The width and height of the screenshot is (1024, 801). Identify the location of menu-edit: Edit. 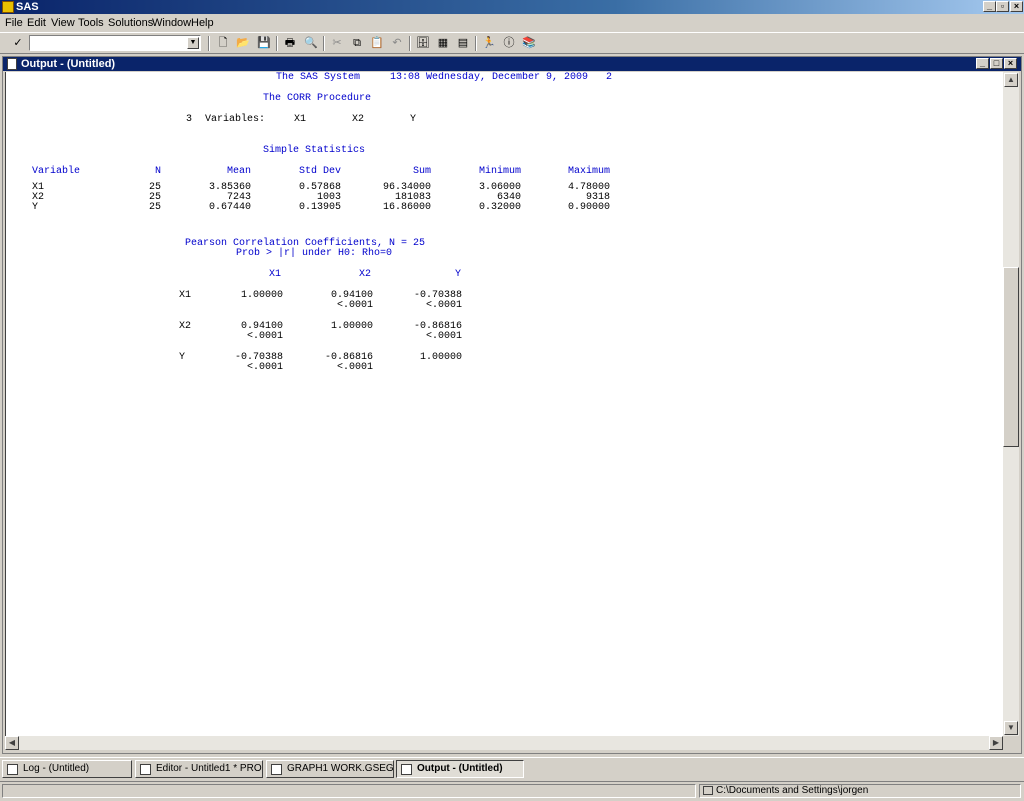
(36, 23).